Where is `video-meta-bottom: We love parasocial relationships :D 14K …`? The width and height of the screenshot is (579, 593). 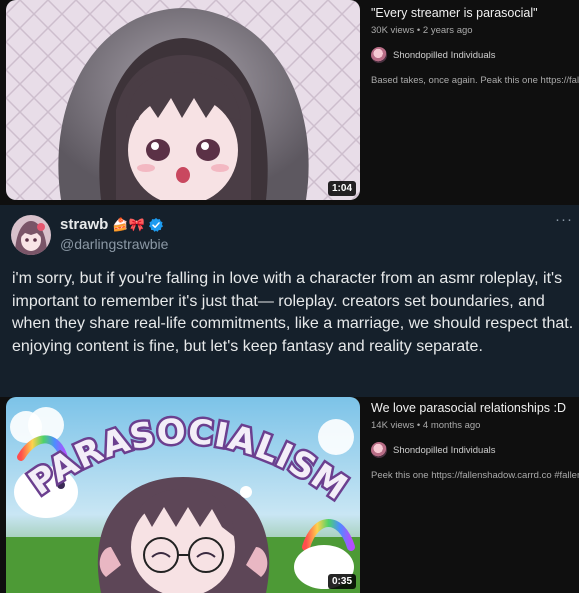
video-meta-bottom: We love parasocial relationships :D 14K … is located at coordinates (475, 441).